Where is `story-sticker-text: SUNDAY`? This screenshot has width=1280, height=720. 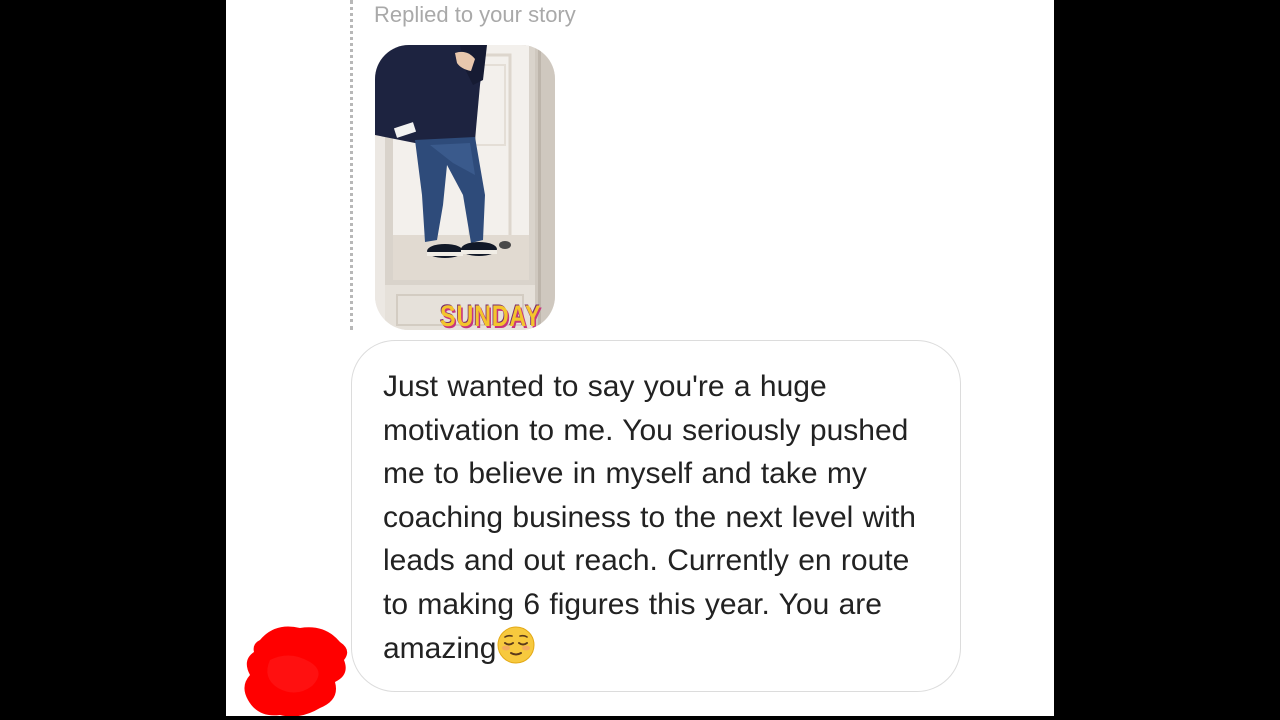 story-sticker-text: SUNDAY is located at coordinates (491, 315).